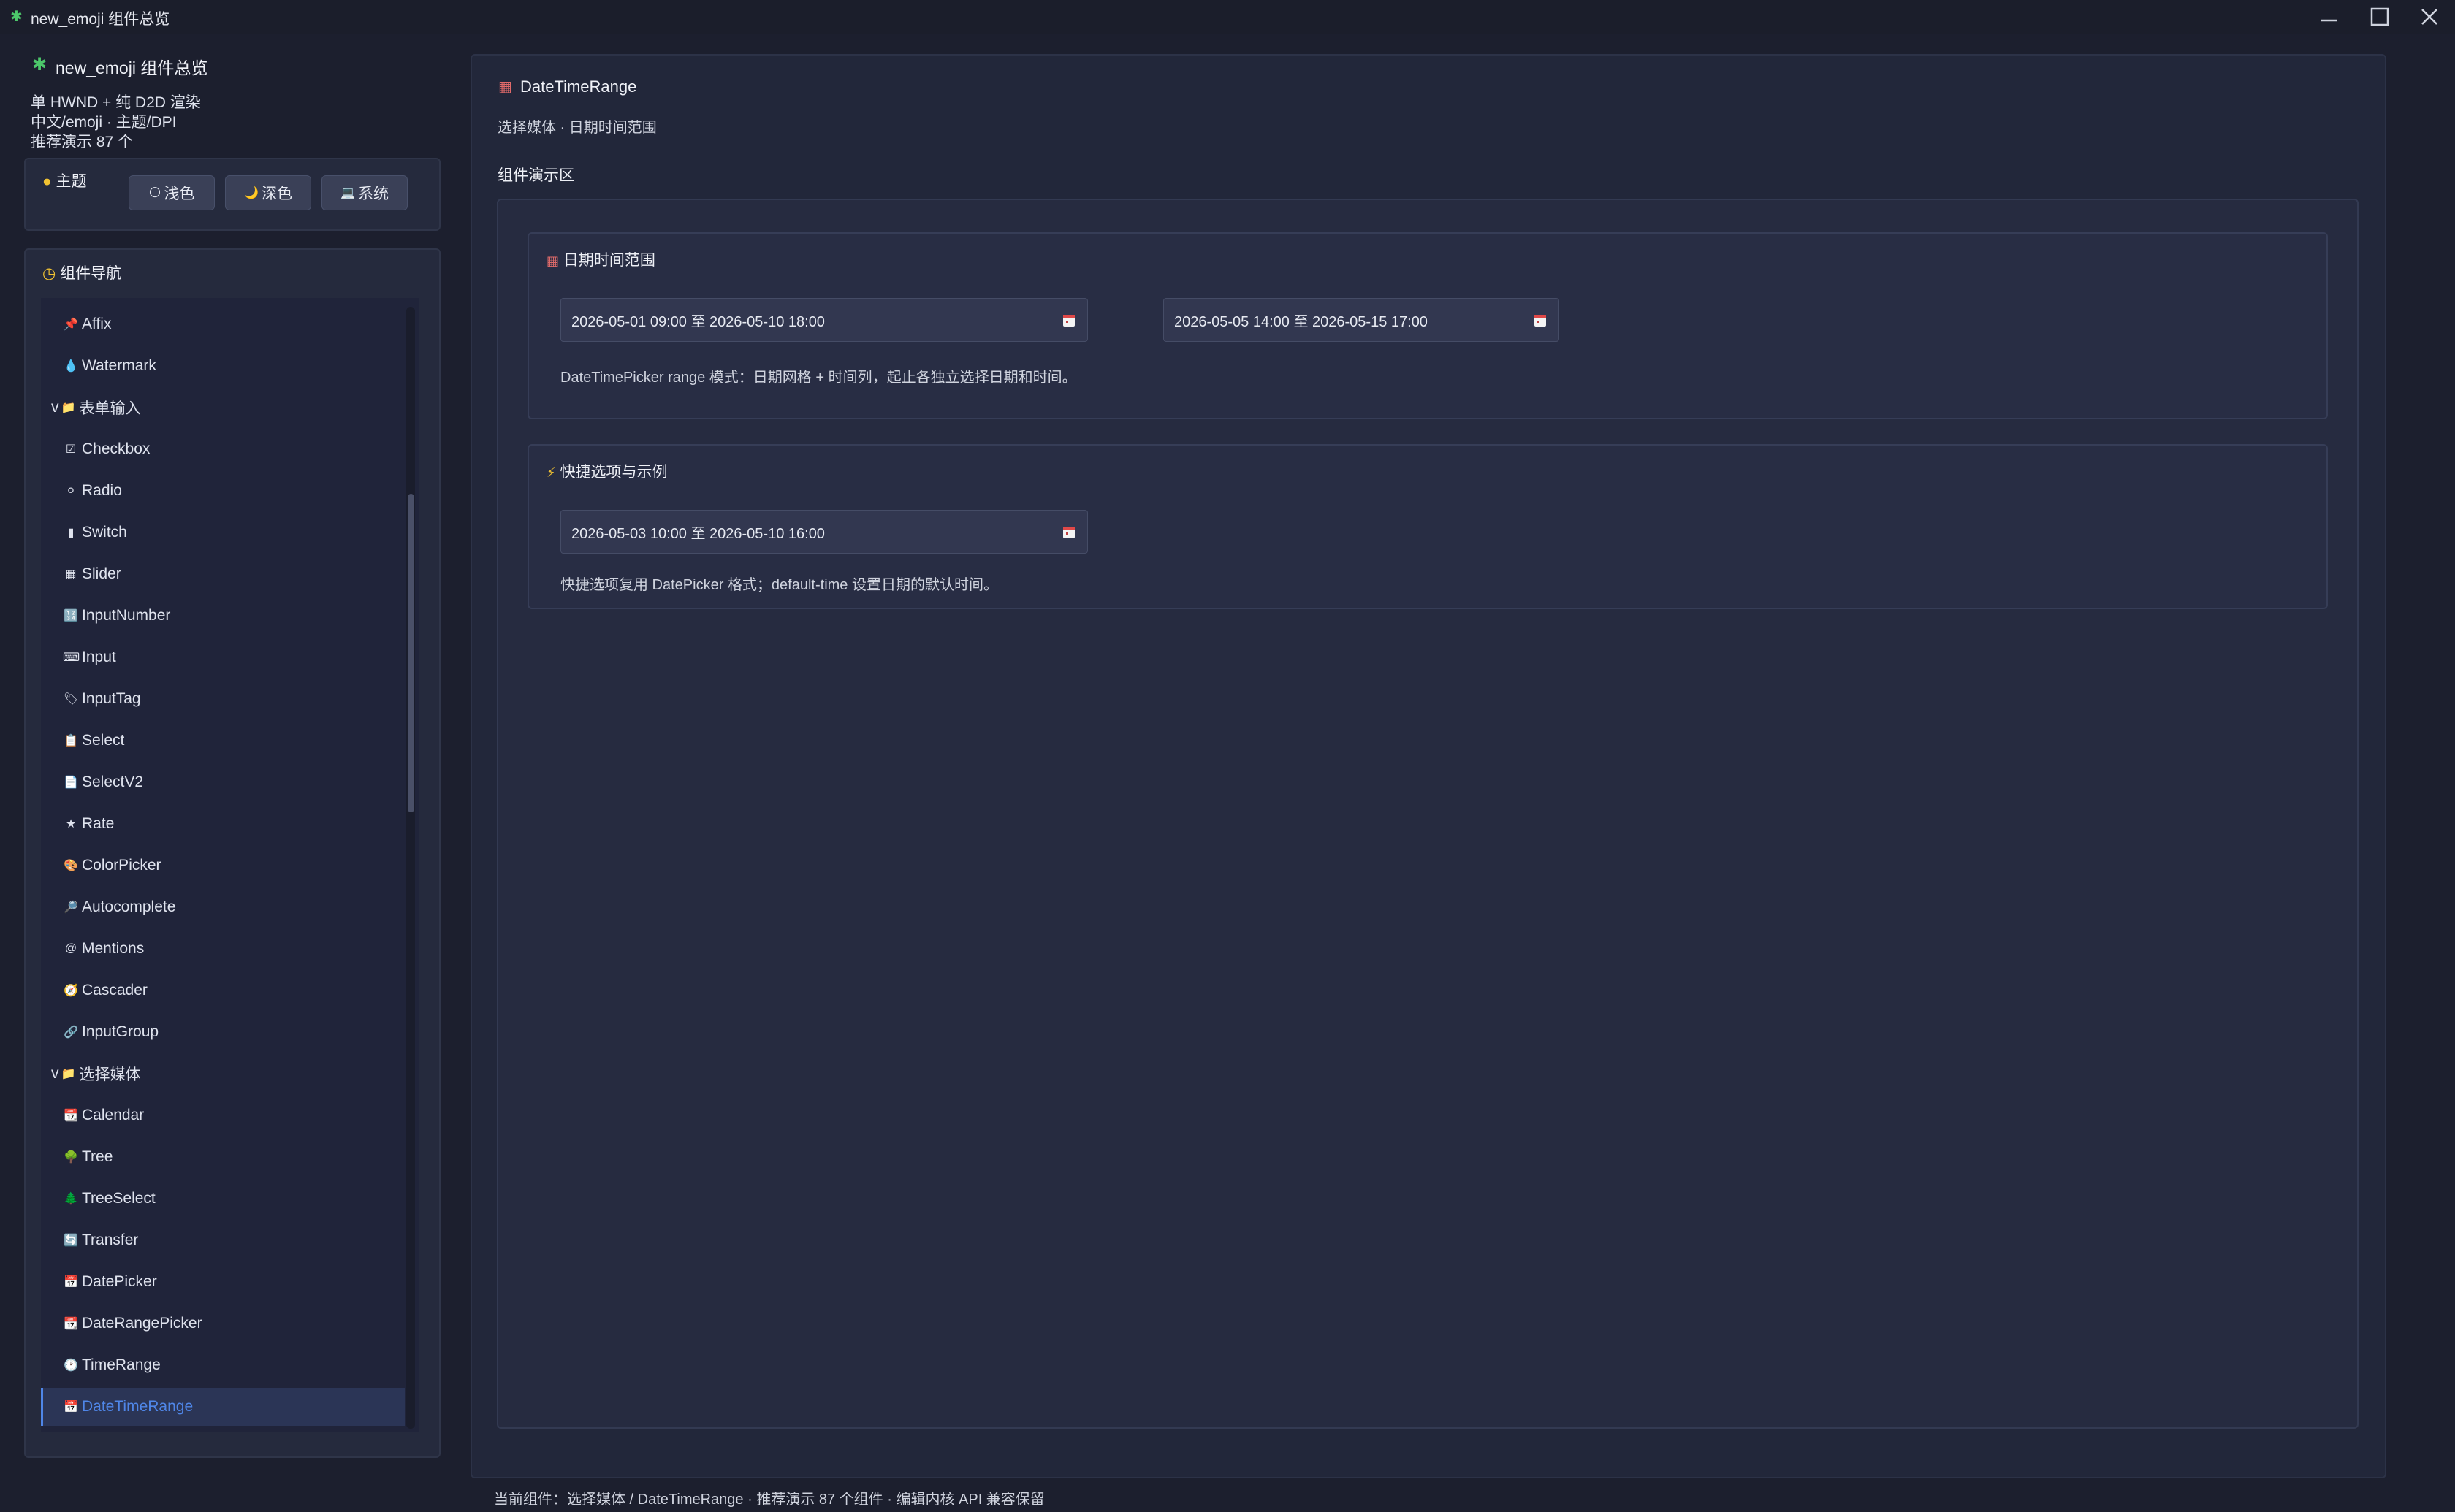 The height and width of the screenshot is (1512, 2455). I want to click on nav-item-label: SelectV2, so click(113, 782).